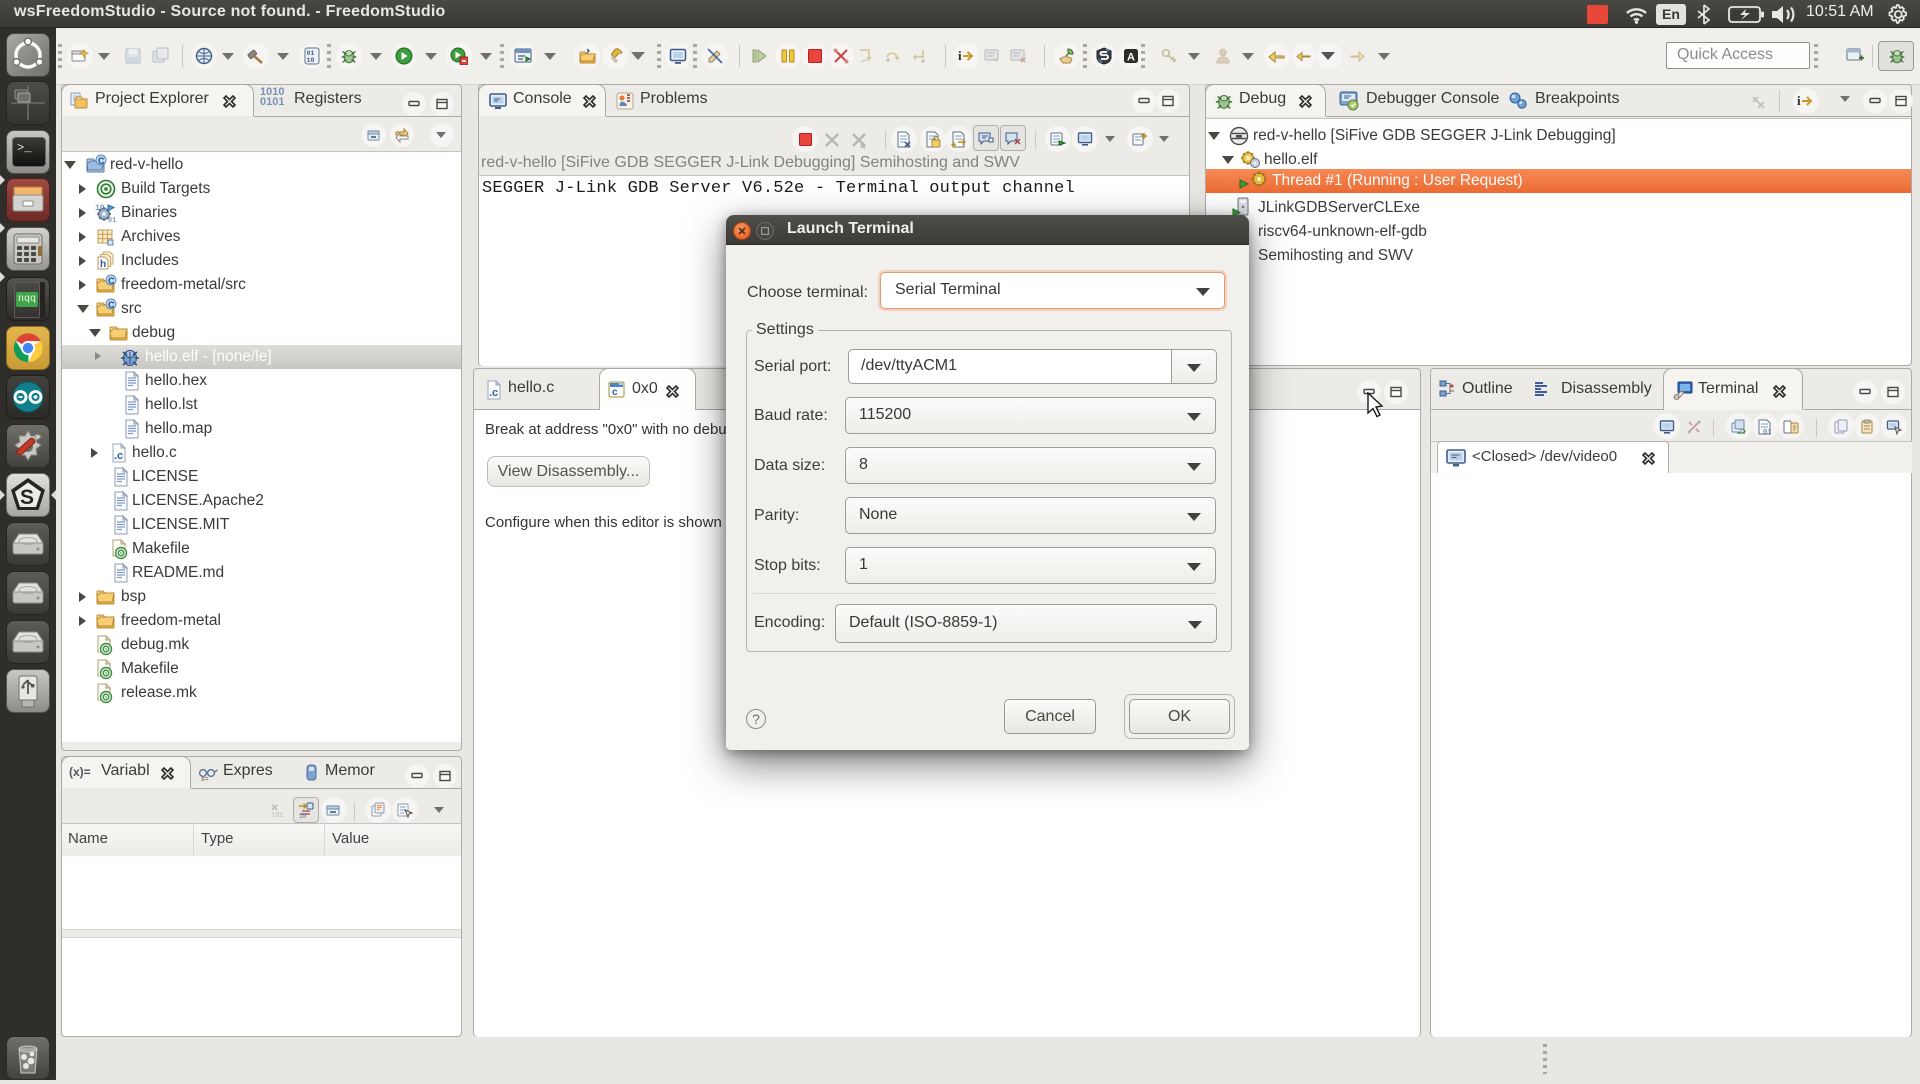  I want to click on svg-text: c, so click(615, 392).